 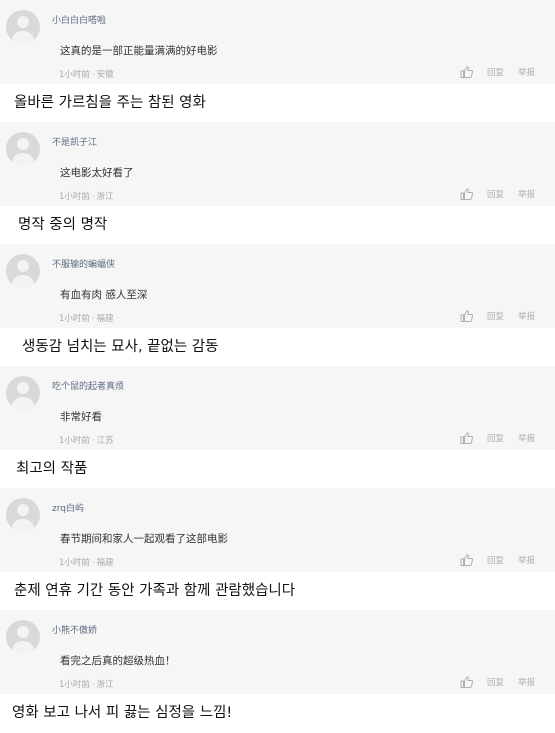 I want to click on username: 不服输的蝙蝠侠, so click(x=83, y=263).